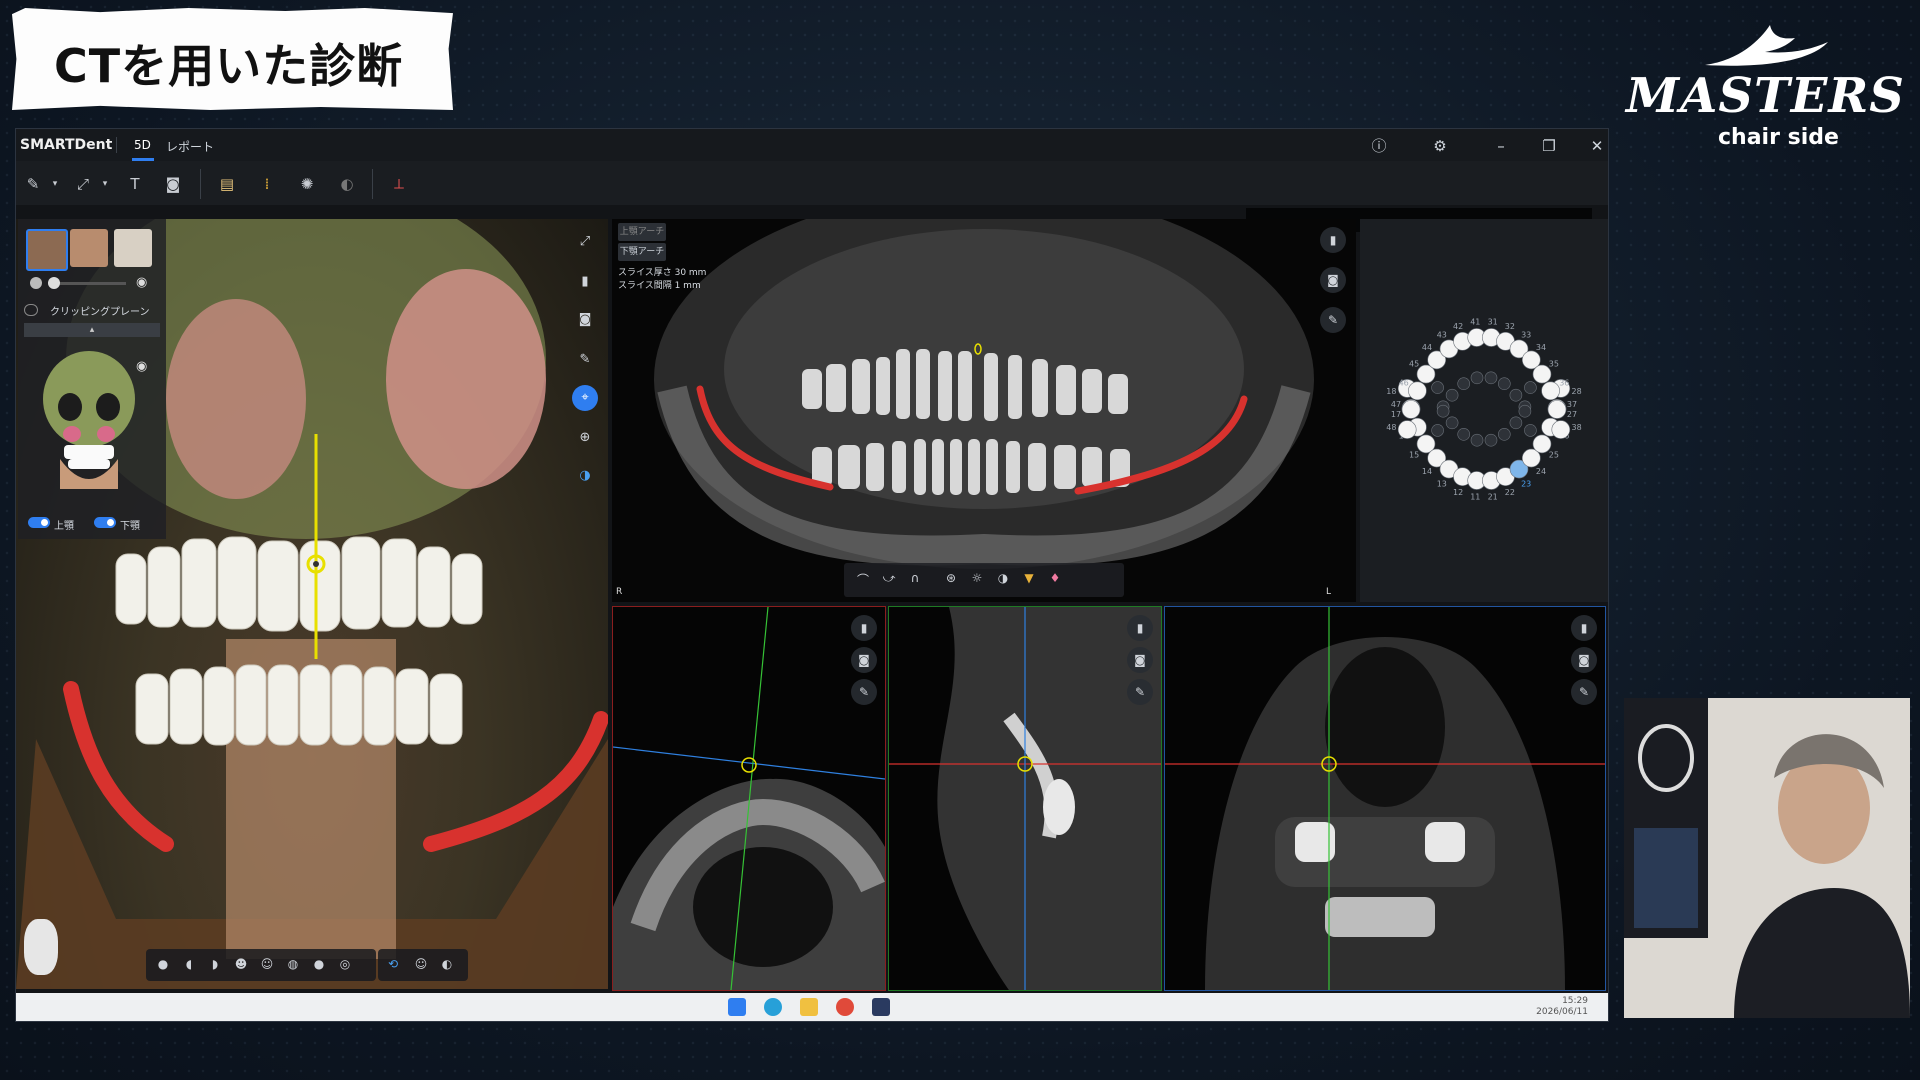 This screenshot has width=1920, height=1080. I want to click on sphere-icon: ◐, so click(347, 184).